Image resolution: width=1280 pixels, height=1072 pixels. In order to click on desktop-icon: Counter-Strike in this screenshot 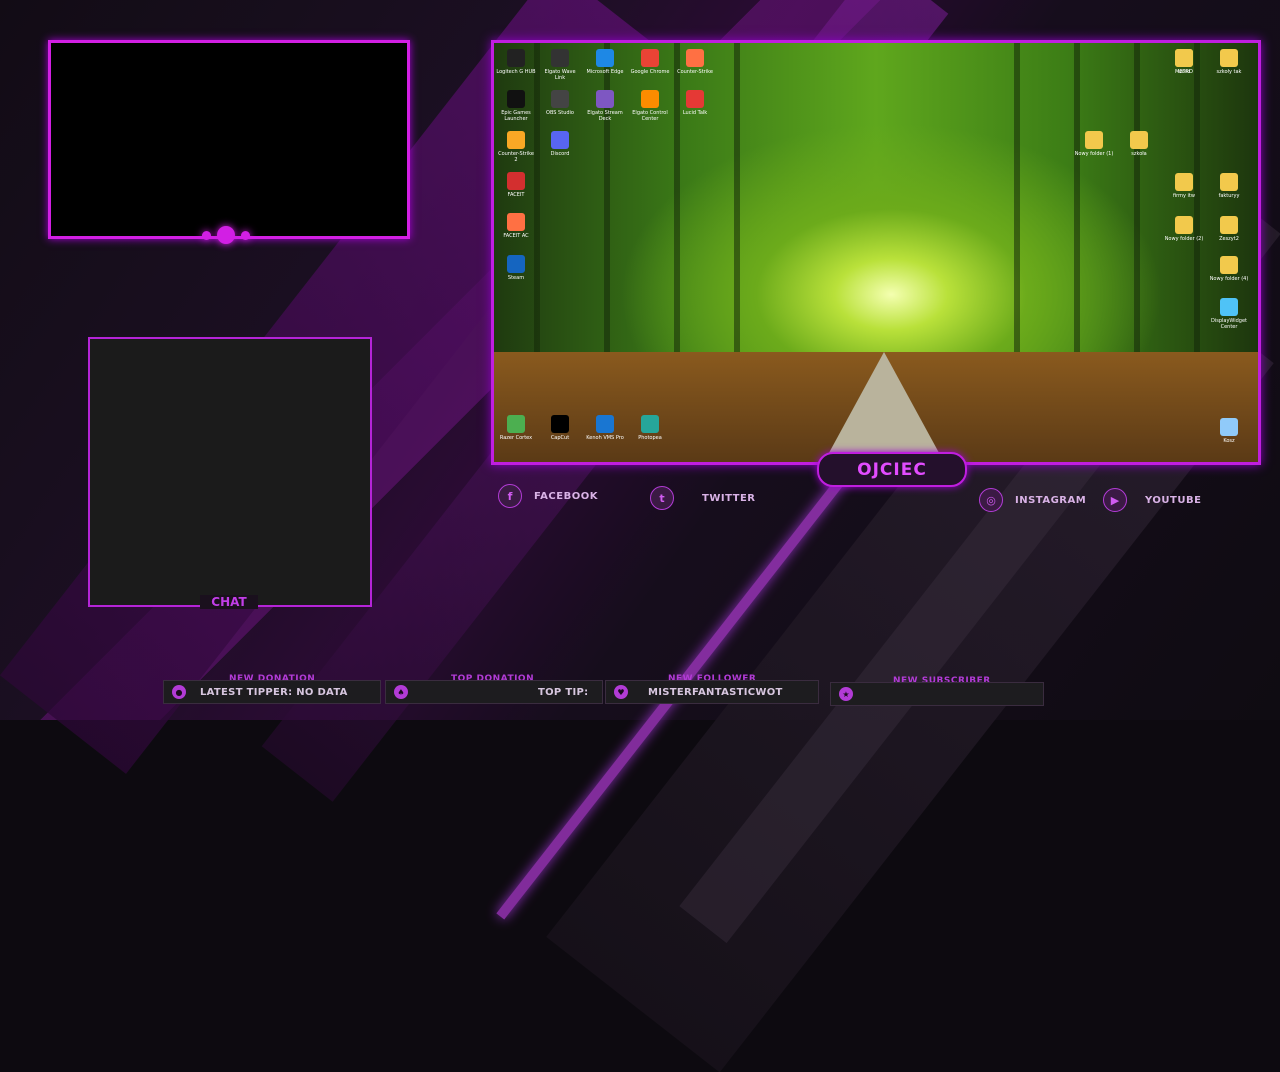, I will do `click(695, 62)`.